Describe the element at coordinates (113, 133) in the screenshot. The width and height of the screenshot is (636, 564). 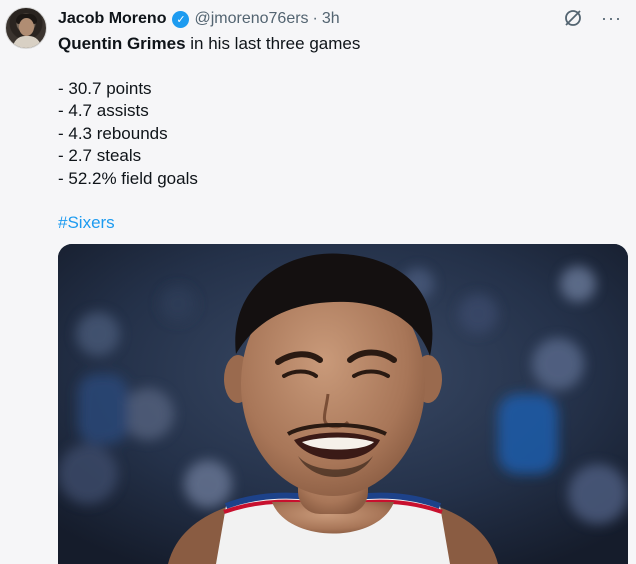
I see `stat-line: - 4.3 rebounds` at that location.